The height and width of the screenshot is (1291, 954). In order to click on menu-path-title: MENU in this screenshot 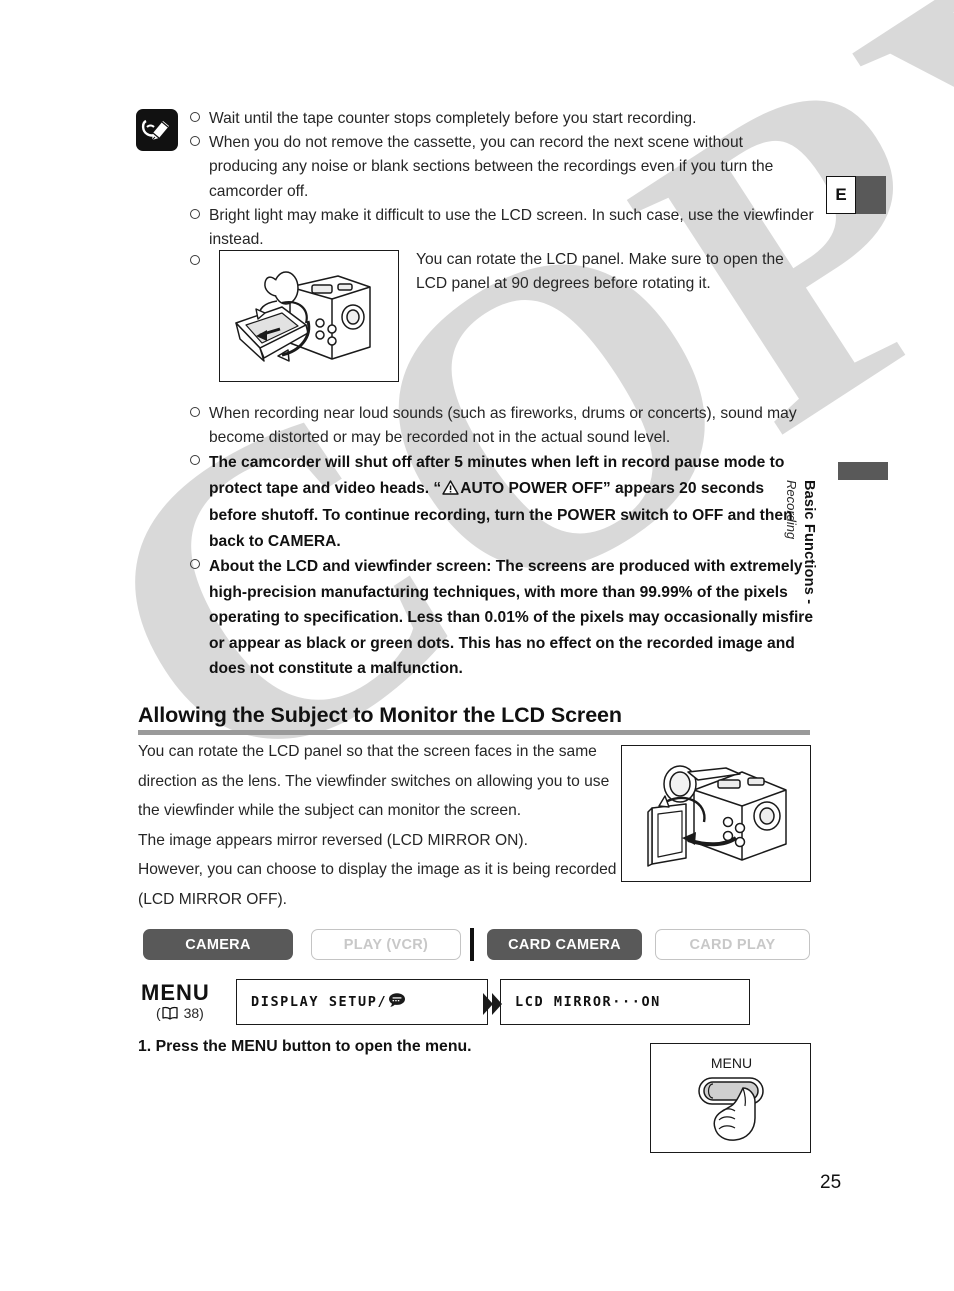, I will do `click(175, 992)`.